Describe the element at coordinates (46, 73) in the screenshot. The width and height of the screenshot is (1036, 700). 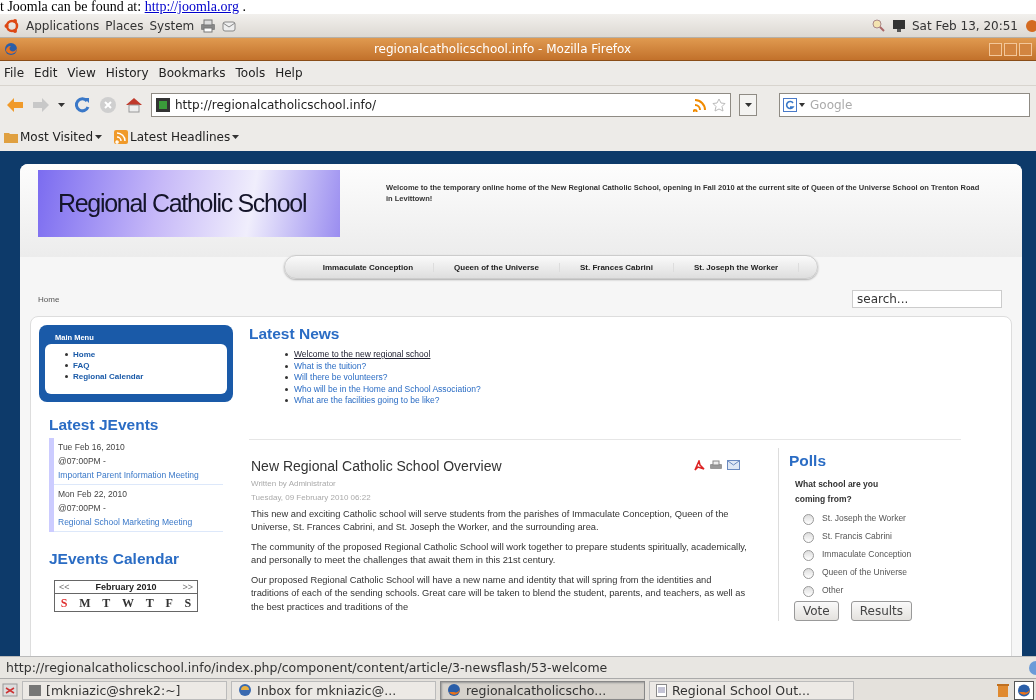
I see `menu-item: Edit` at that location.